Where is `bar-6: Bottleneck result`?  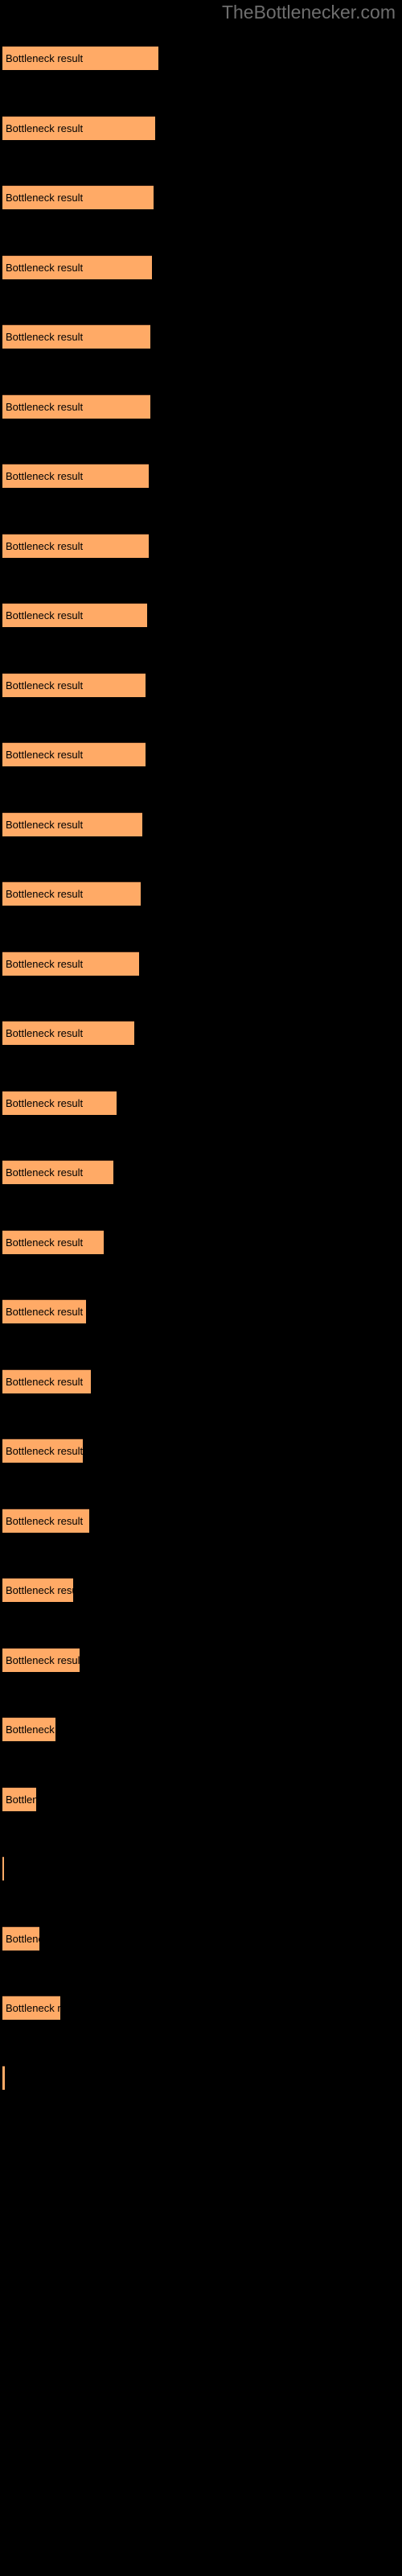
bar-6: Bottleneck result is located at coordinates (76, 406).